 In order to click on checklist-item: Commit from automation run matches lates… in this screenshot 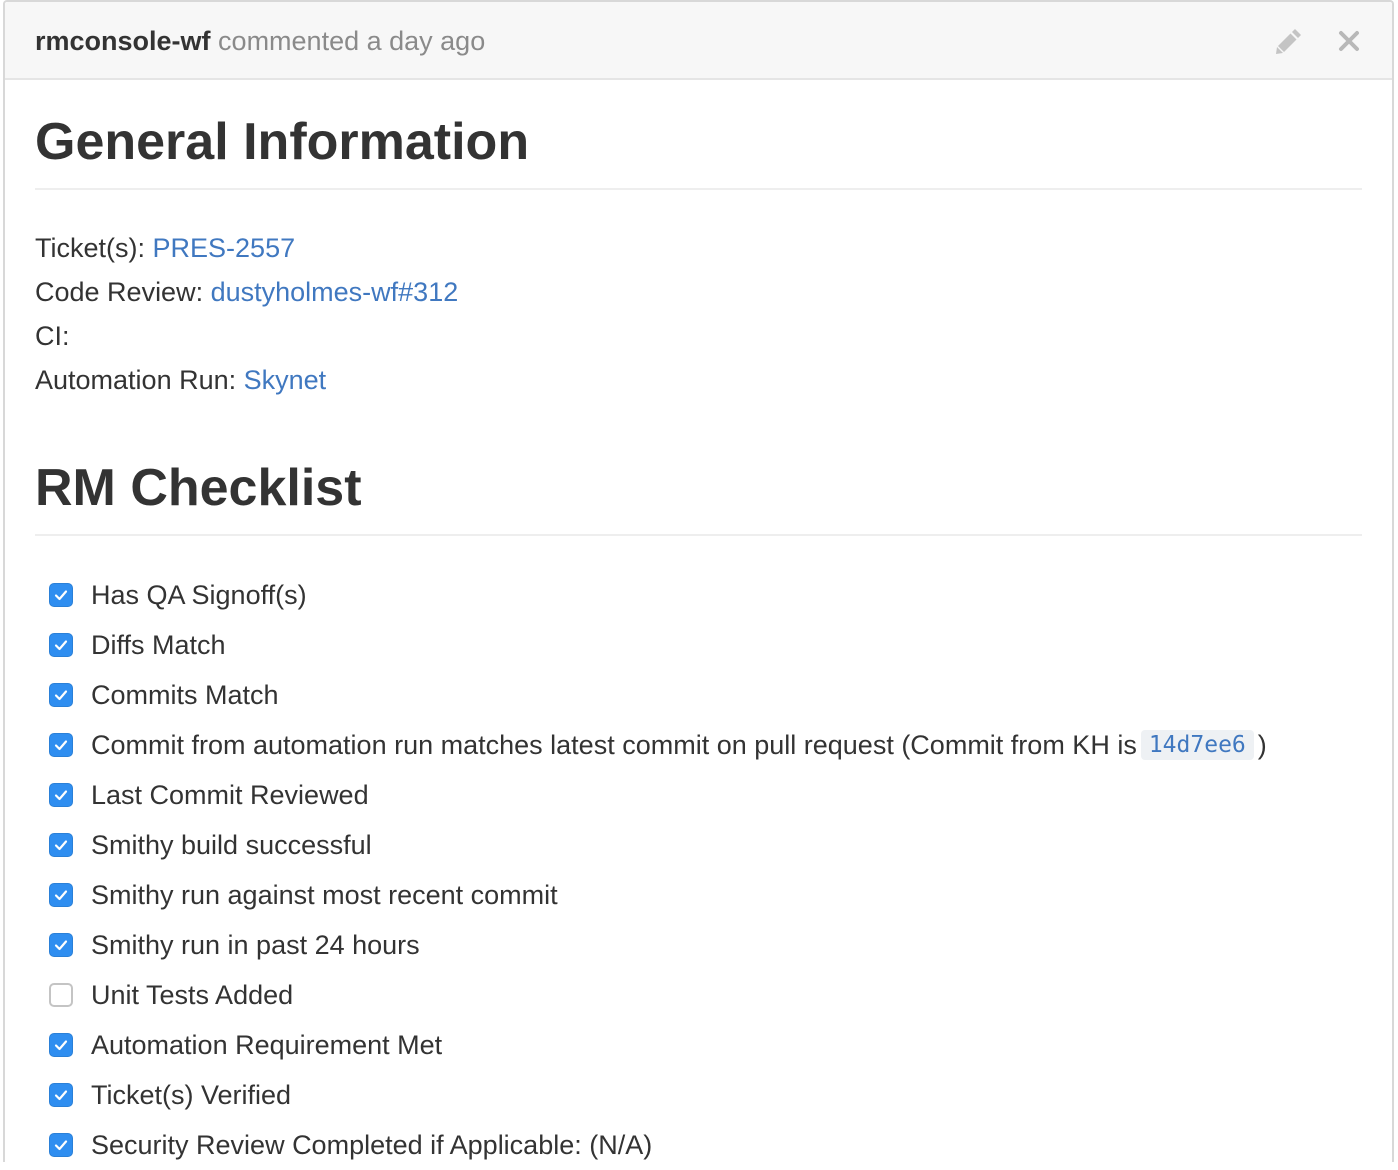, I will do `click(698, 745)`.